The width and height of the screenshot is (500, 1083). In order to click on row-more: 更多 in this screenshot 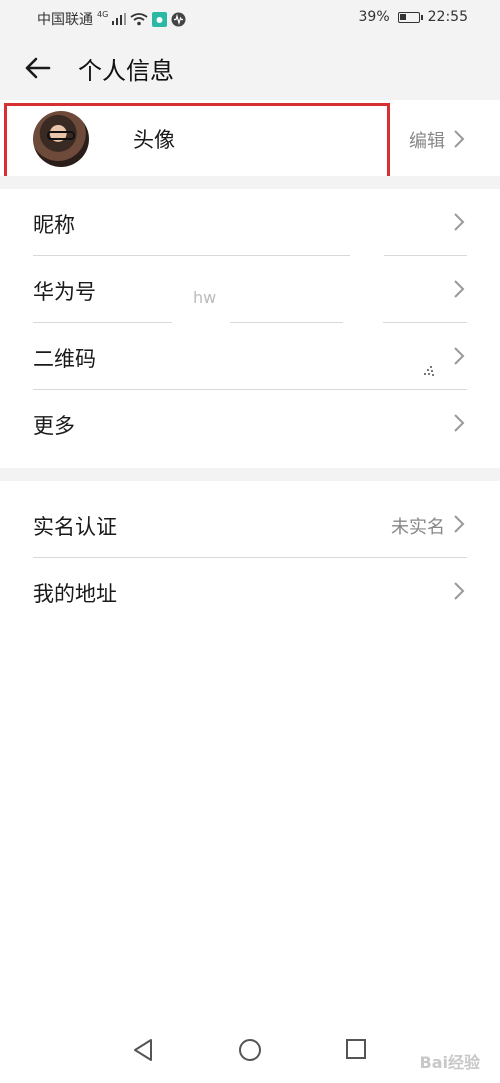, I will do `click(250, 423)`.